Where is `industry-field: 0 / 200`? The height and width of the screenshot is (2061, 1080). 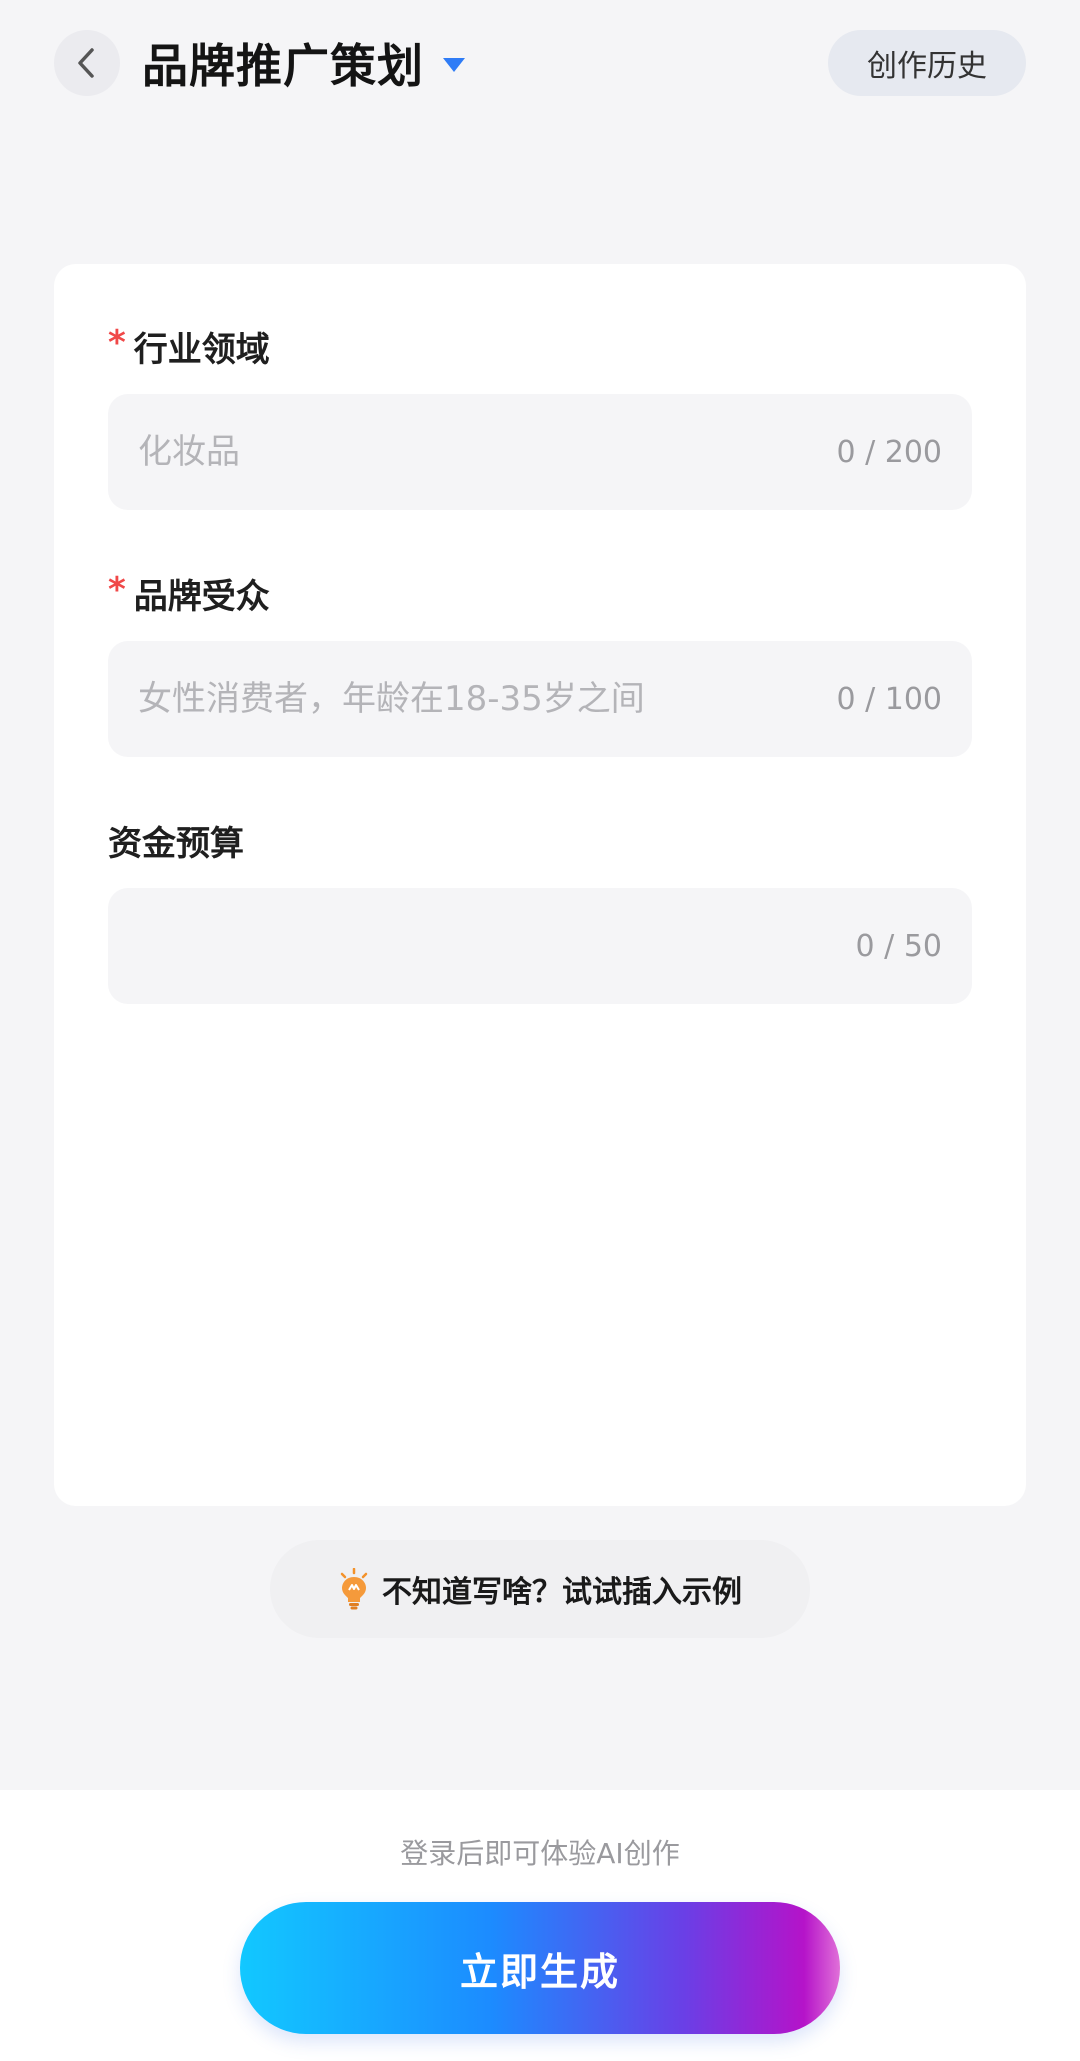 industry-field: 0 / 200 is located at coordinates (540, 452).